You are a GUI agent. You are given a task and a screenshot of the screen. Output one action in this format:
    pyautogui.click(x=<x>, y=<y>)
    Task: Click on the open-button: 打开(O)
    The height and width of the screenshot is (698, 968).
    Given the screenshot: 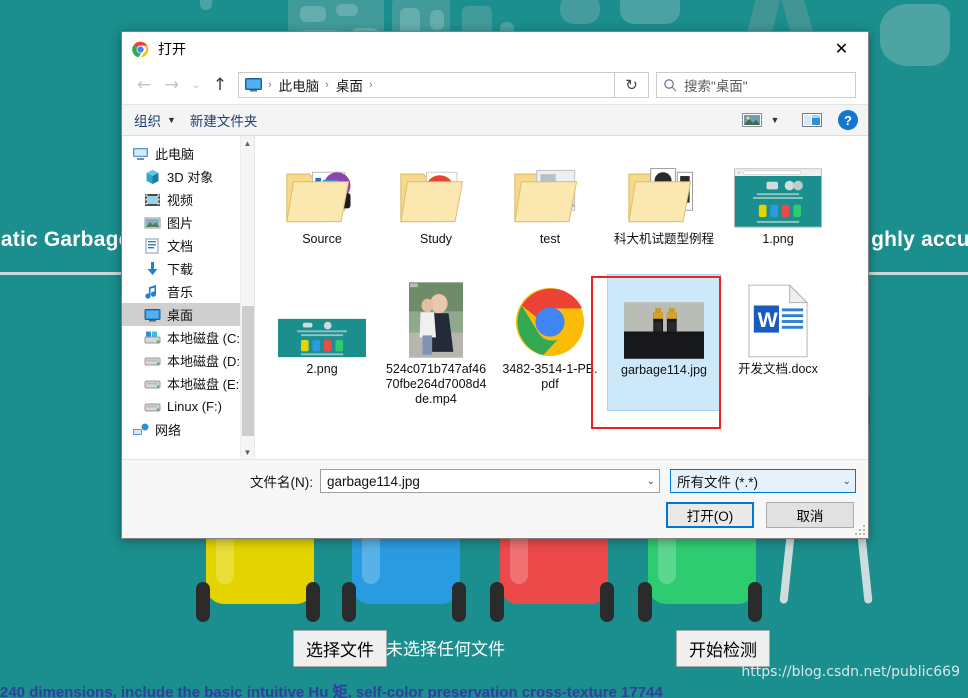 What is the action you would take?
    pyautogui.click(x=710, y=515)
    